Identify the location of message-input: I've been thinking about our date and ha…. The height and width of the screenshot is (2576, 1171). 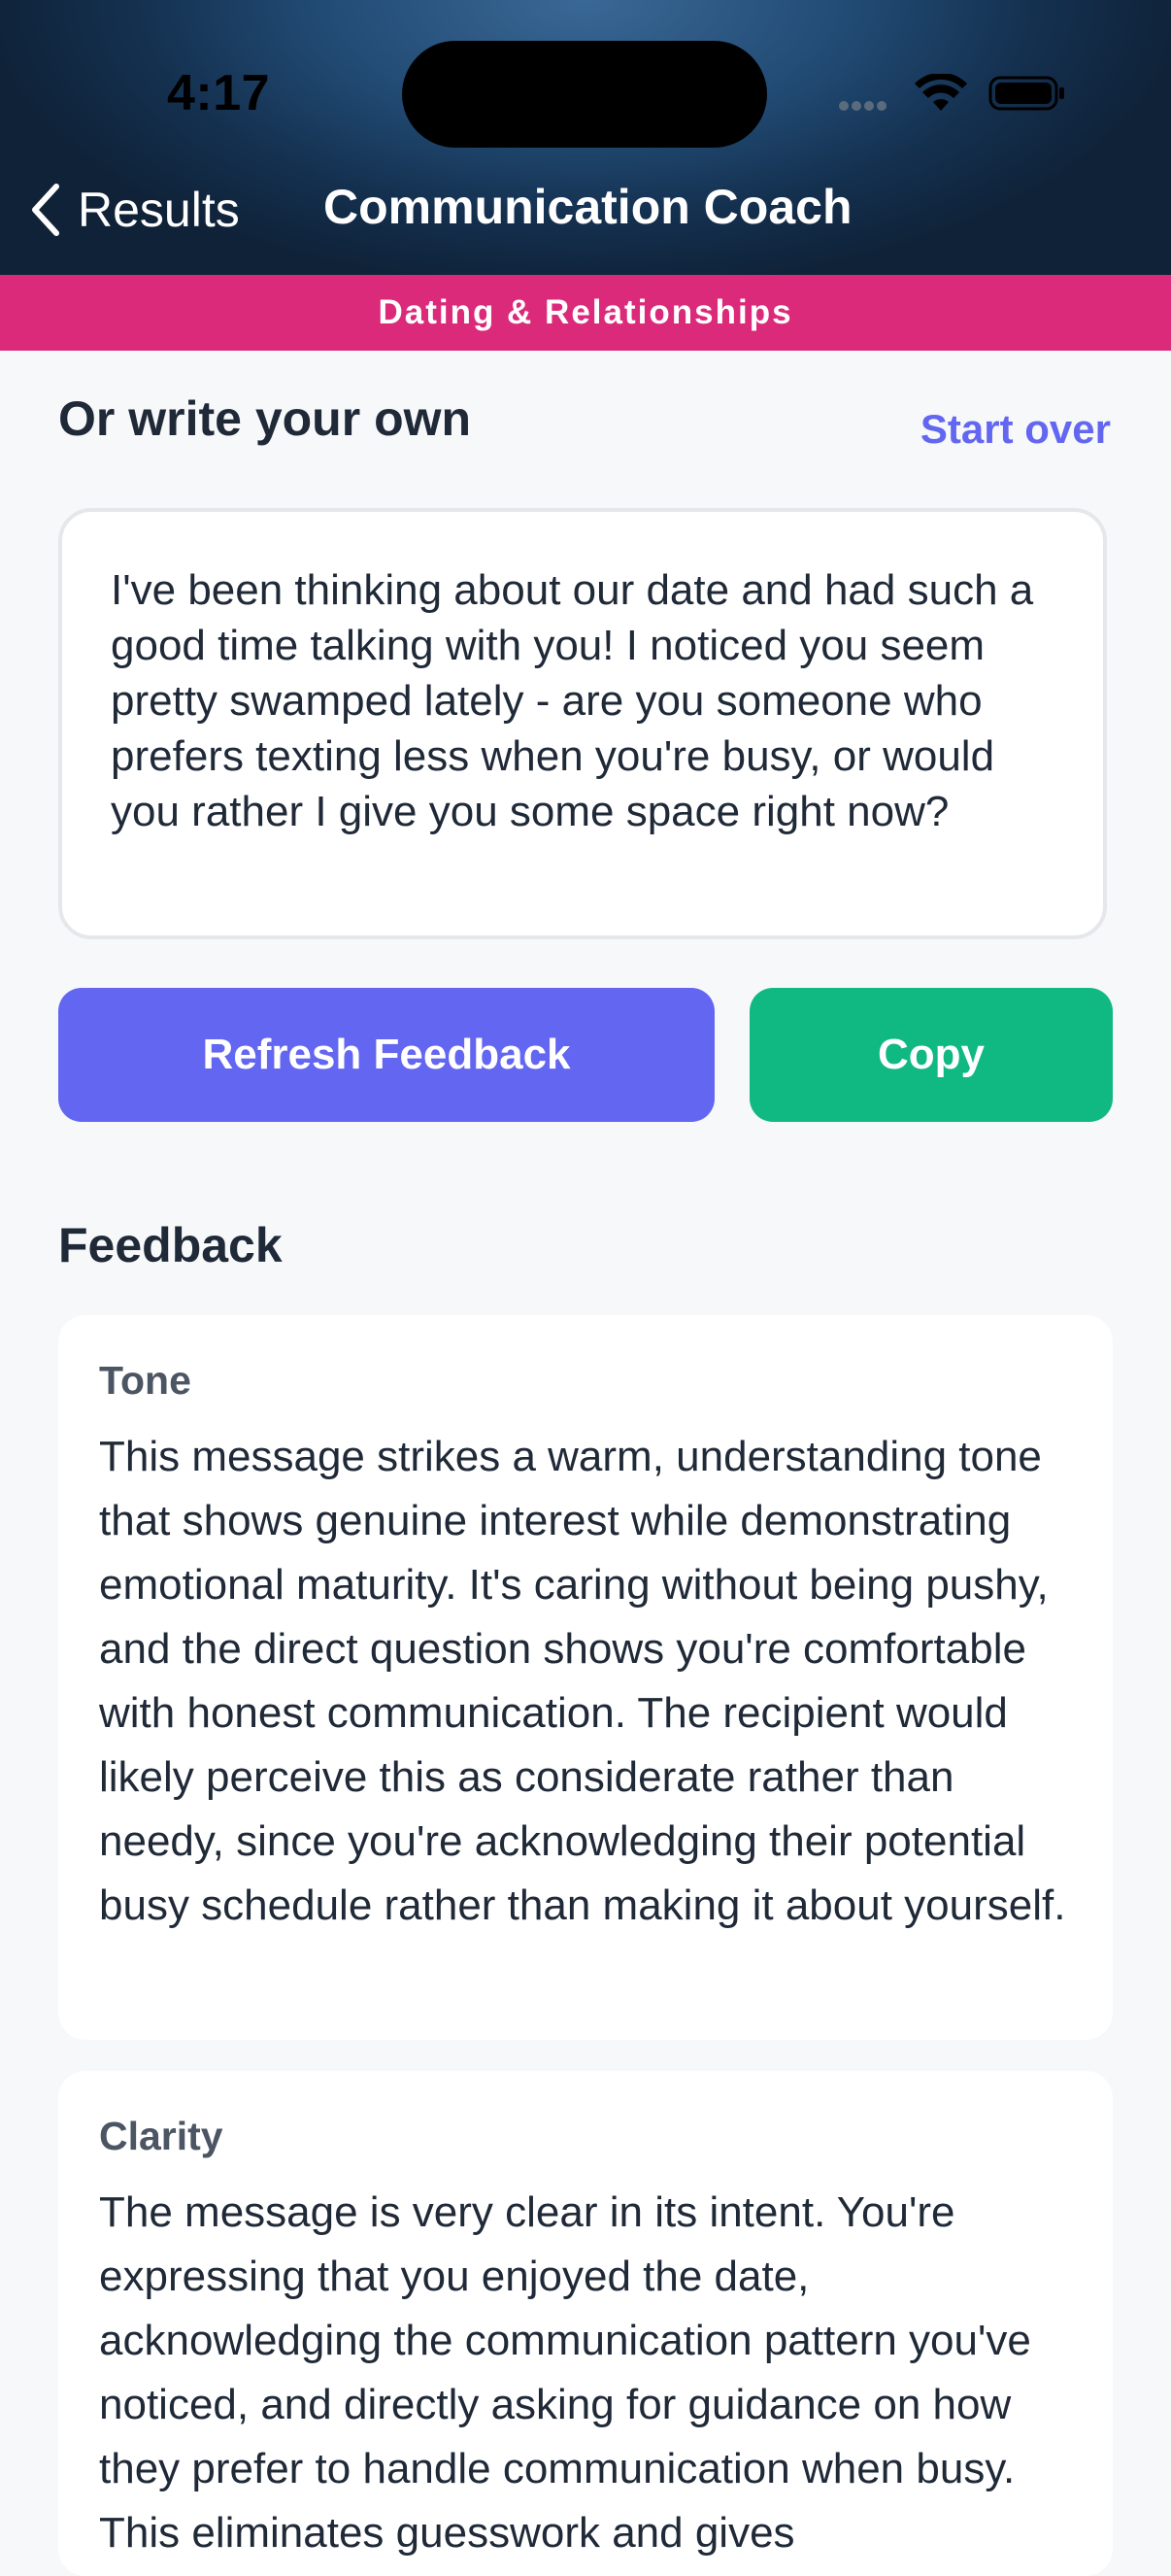
(582, 723).